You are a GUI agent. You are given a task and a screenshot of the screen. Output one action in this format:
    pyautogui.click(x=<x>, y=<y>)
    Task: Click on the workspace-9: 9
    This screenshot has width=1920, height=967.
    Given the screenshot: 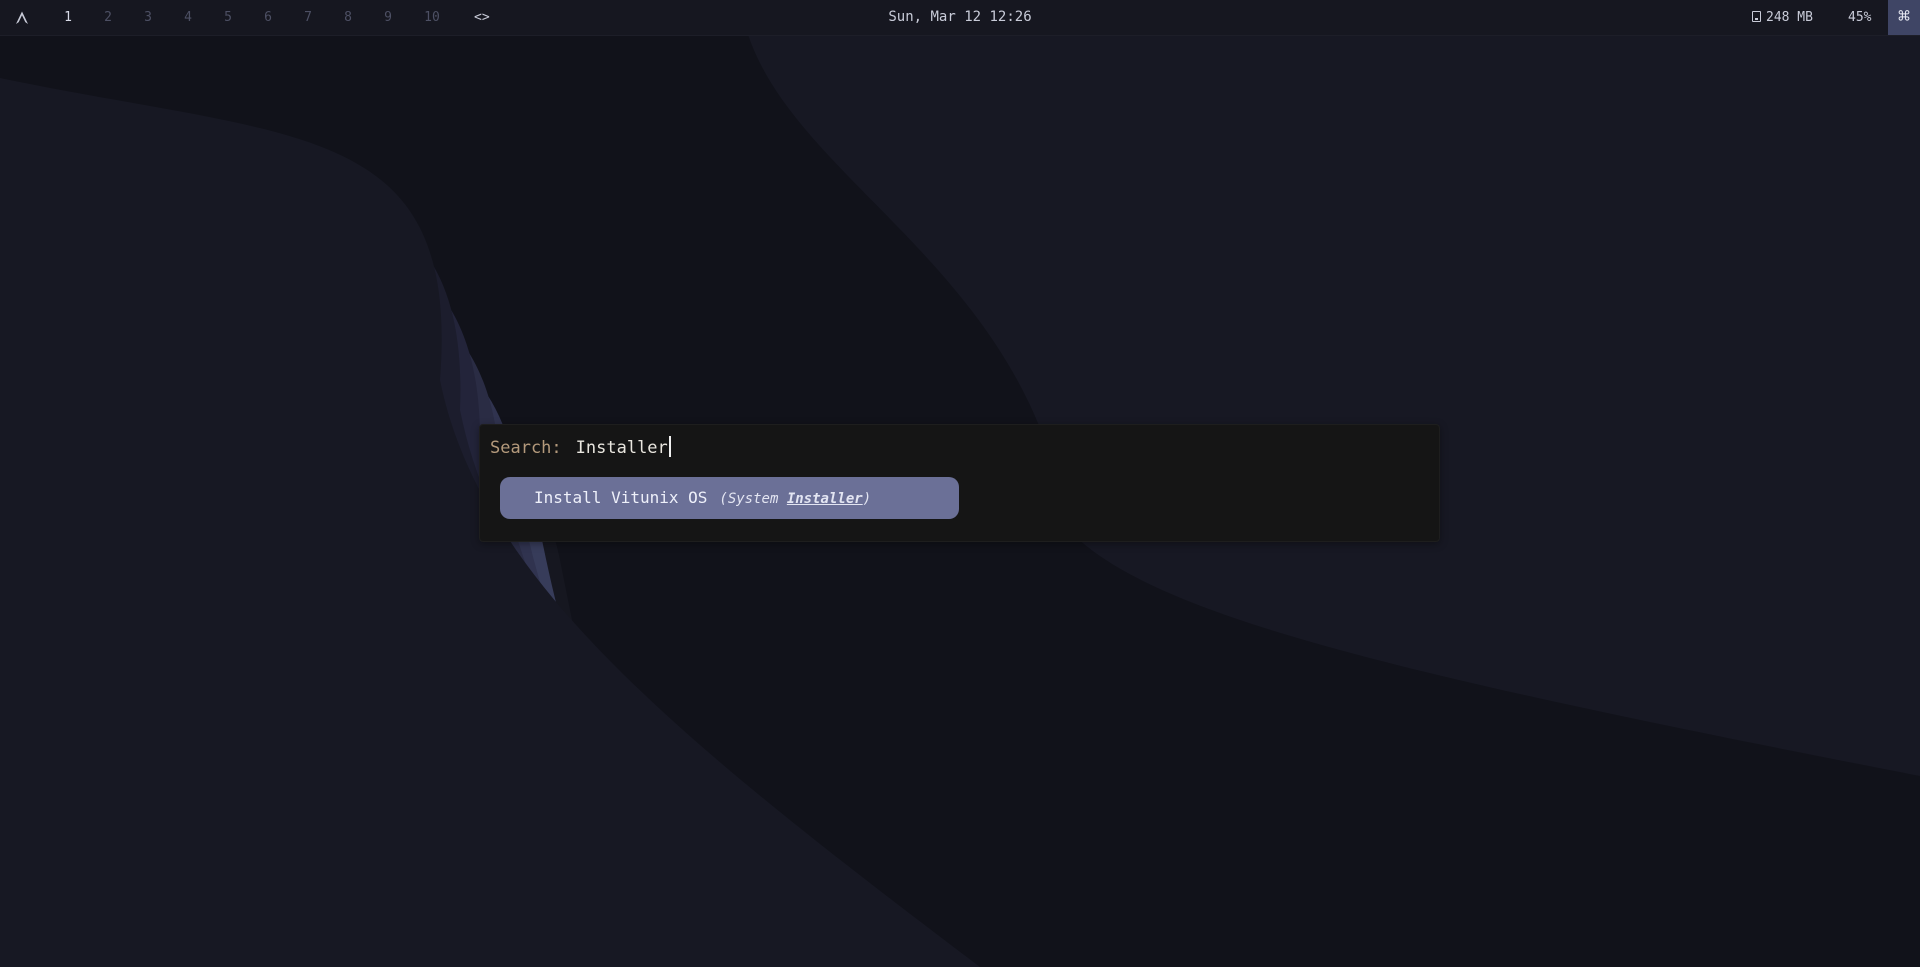 What is the action you would take?
    pyautogui.click(x=388, y=17)
    